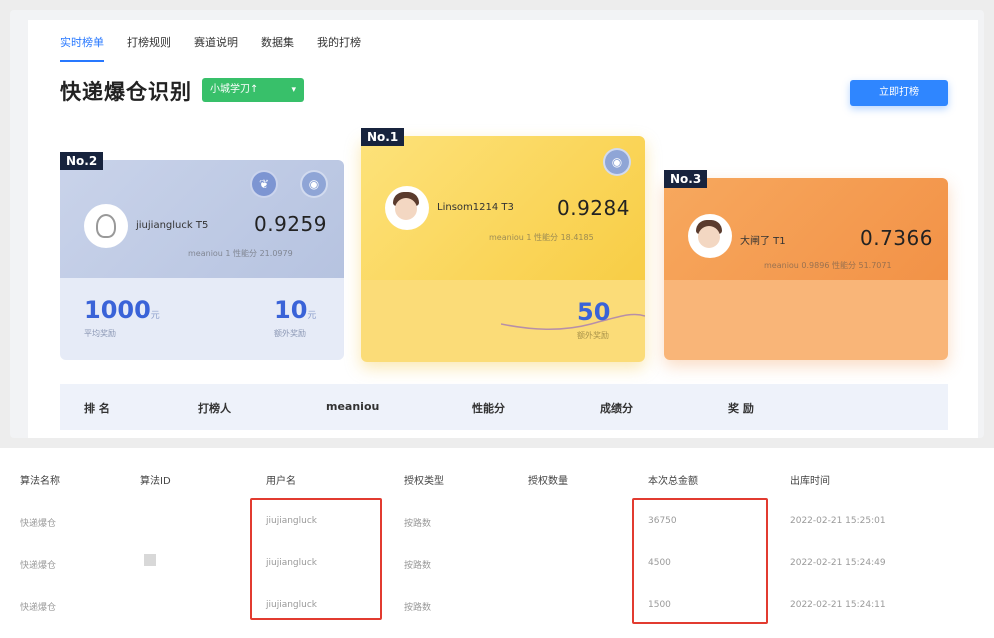 This screenshot has width=994, height=638. Describe the element at coordinates (264, 184) in the screenshot. I see `leaf-badge-icon: ❦` at that location.